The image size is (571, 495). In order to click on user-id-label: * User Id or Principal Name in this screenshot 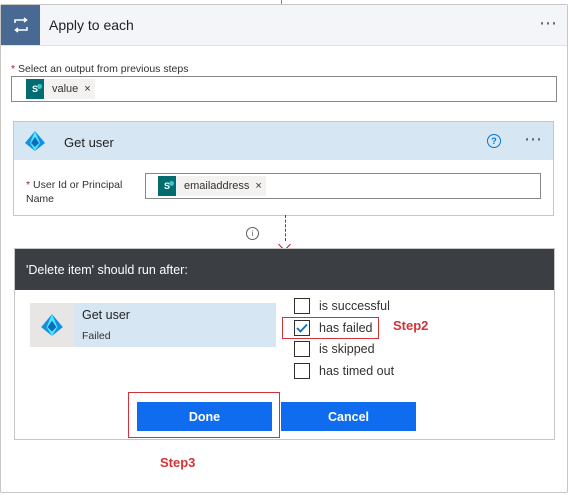, I will do `click(74, 192)`.